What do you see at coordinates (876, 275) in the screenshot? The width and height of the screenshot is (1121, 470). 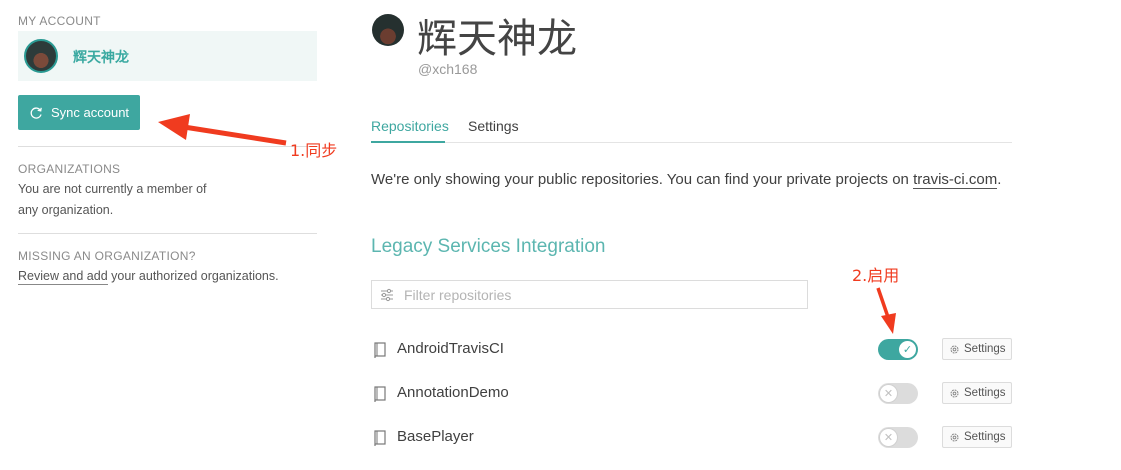 I see `annotation-enable-note: 2.启用` at bounding box center [876, 275].